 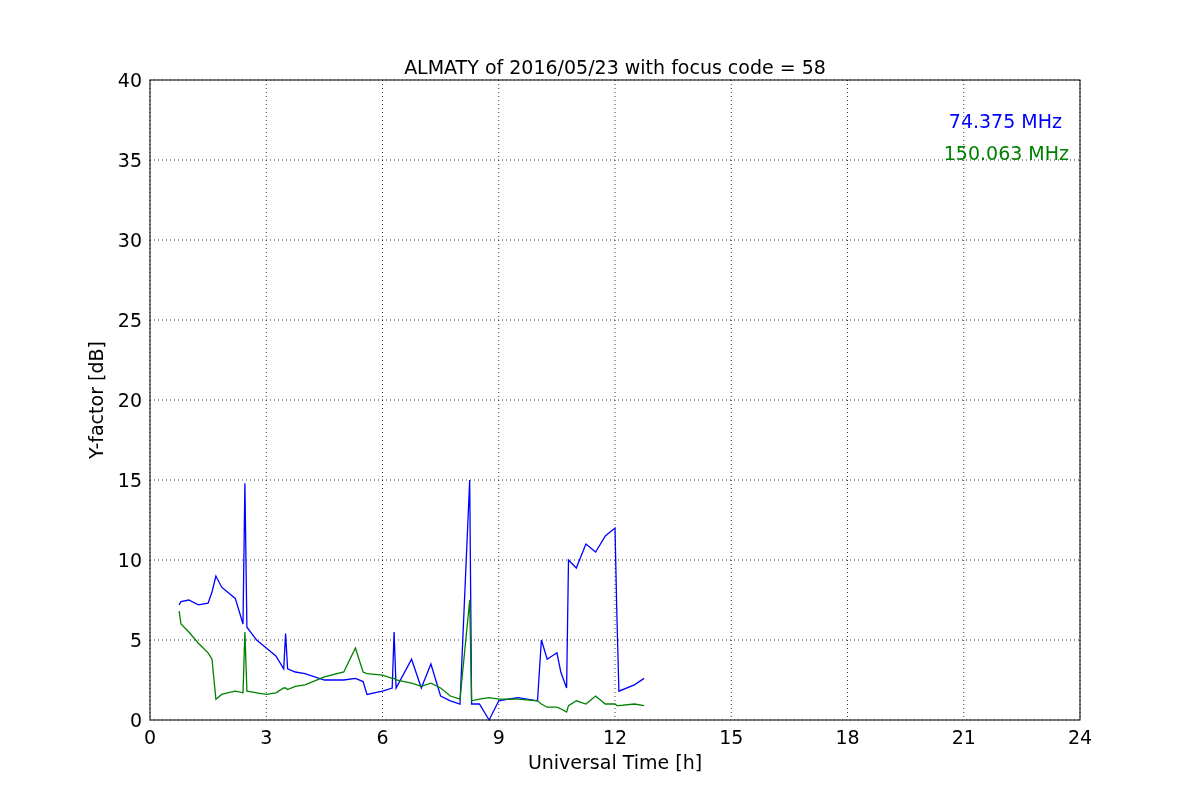 What do you see at coordinates (731, 737) in the screenshot?
I see `x-tick-label: 15` at bounding box center [731, 737].